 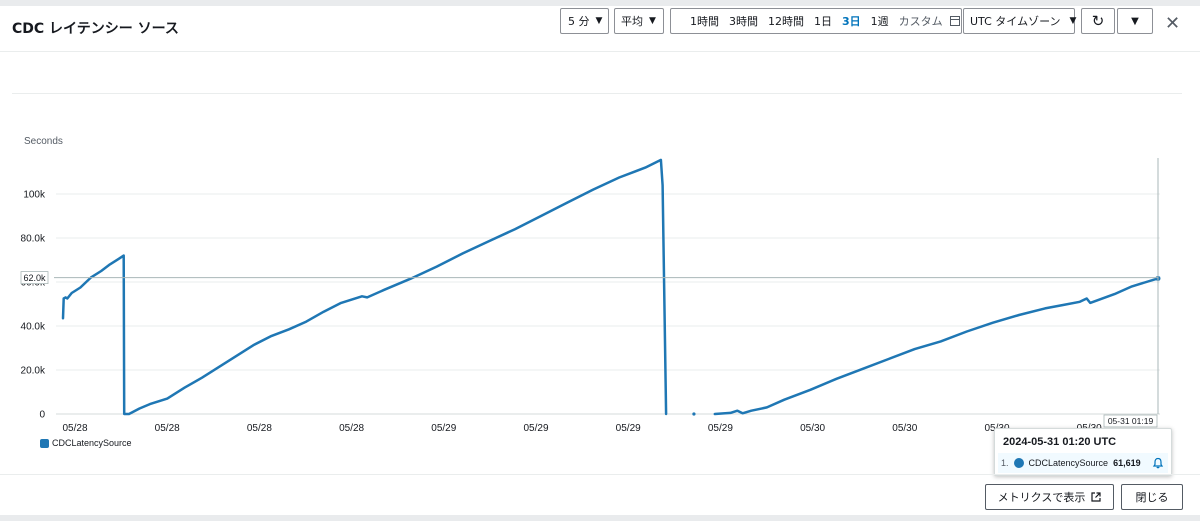 What do you see at coordinates (1096, 497) in the screenshot?
I see `external-link-icon` at bounding box center [1096, 497].